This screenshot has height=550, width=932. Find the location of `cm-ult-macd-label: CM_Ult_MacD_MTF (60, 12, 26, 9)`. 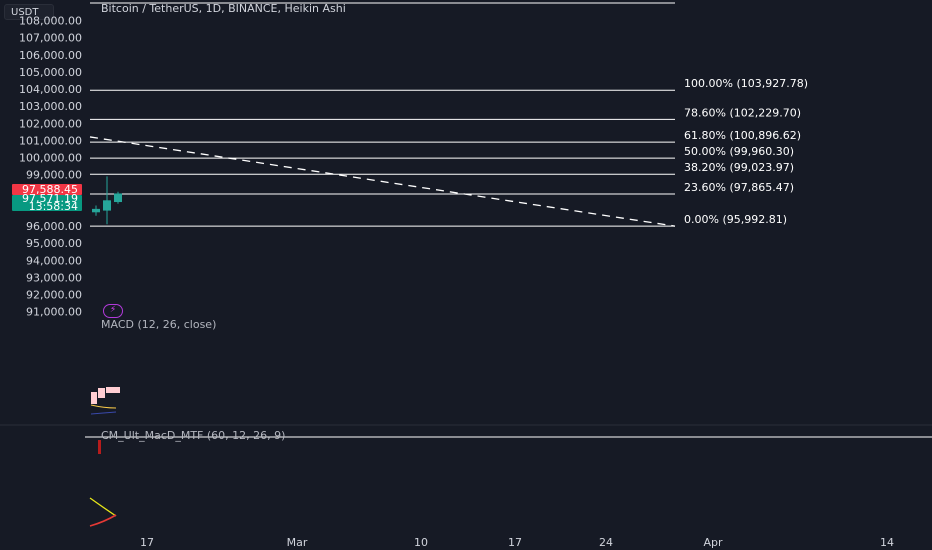

cm-ult-macd-label: CM_Ult_MacD_MTF (60, 12, 26, 9) is located at coordinates (193, 435).